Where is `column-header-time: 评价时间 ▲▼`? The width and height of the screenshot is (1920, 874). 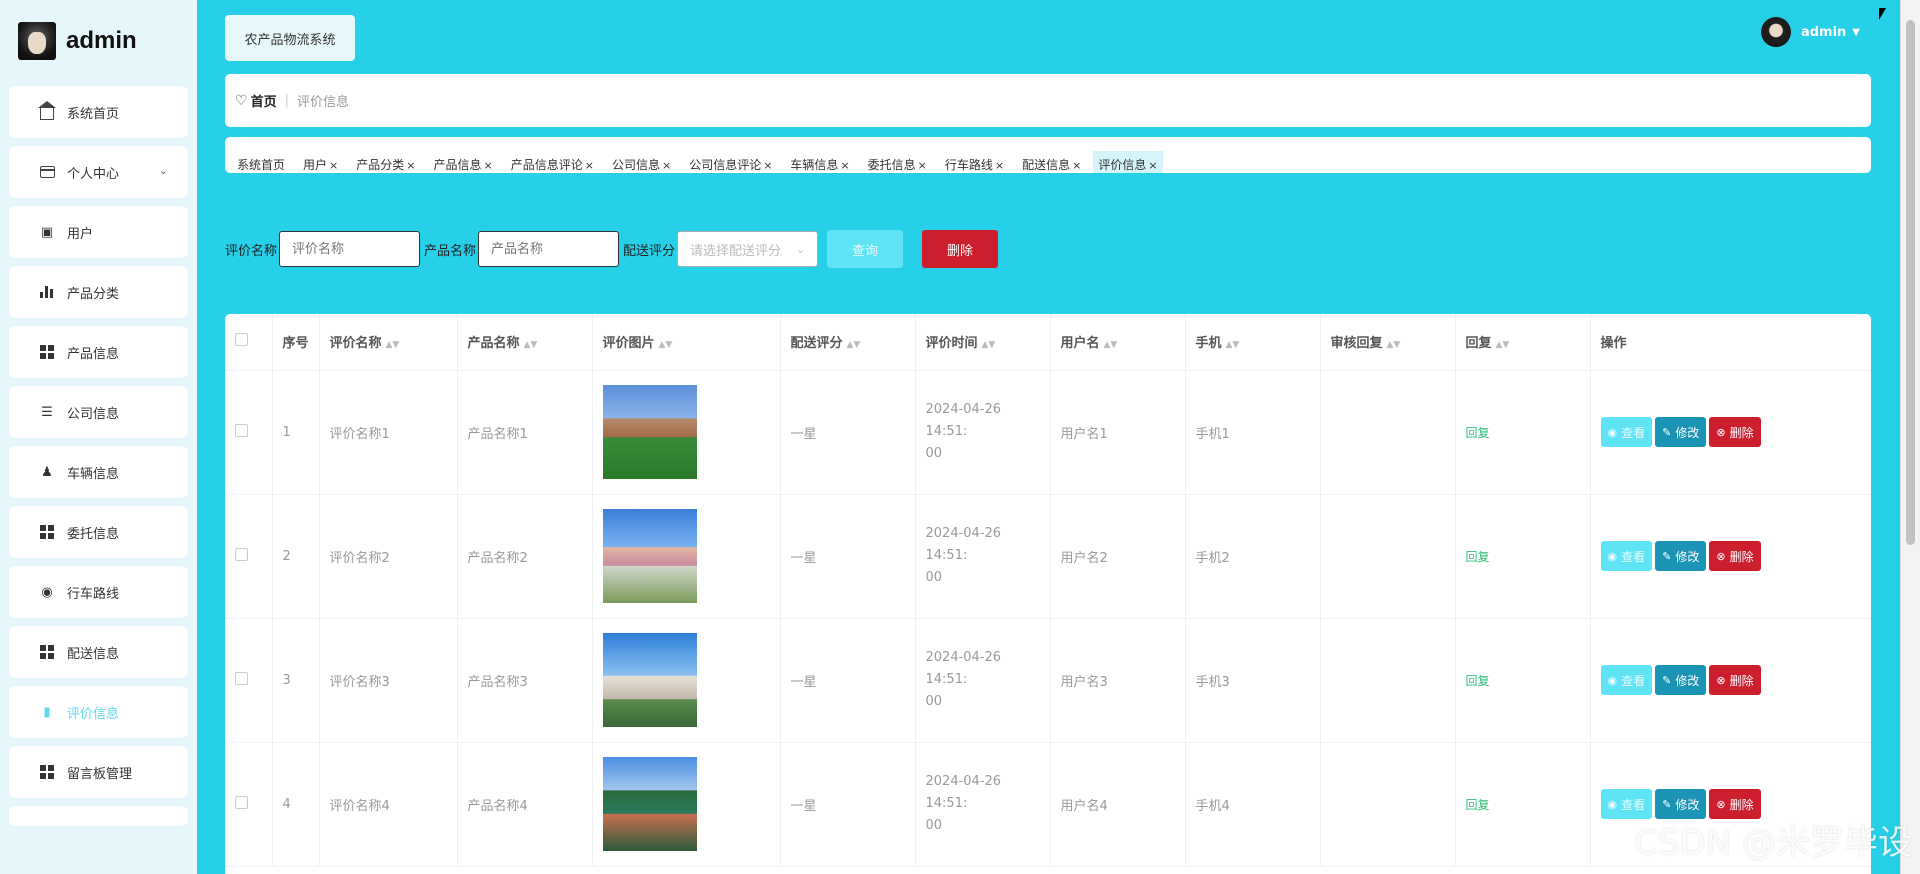
column-header-time: 评价时间 ▲▼ is located at coordinates (983, 342).